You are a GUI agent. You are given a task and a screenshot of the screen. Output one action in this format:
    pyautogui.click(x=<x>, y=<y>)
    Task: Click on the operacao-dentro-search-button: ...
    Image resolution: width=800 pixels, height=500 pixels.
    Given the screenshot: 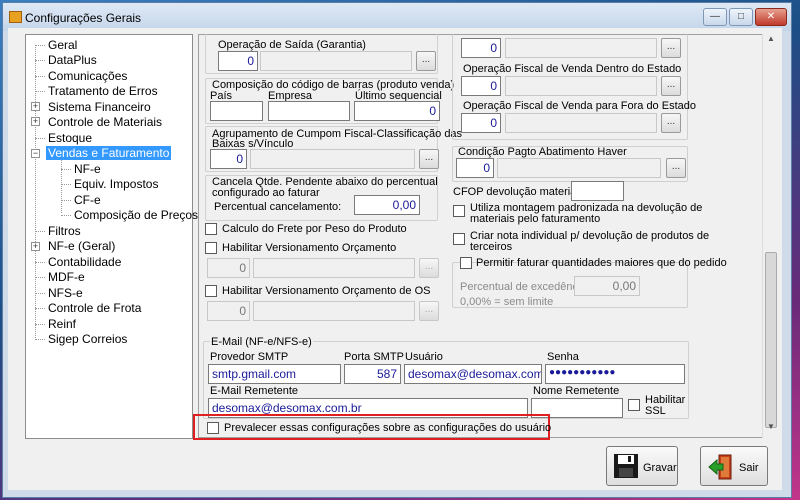 What is the action you would take?
    pyautogui.click(x=671, y=86)
    